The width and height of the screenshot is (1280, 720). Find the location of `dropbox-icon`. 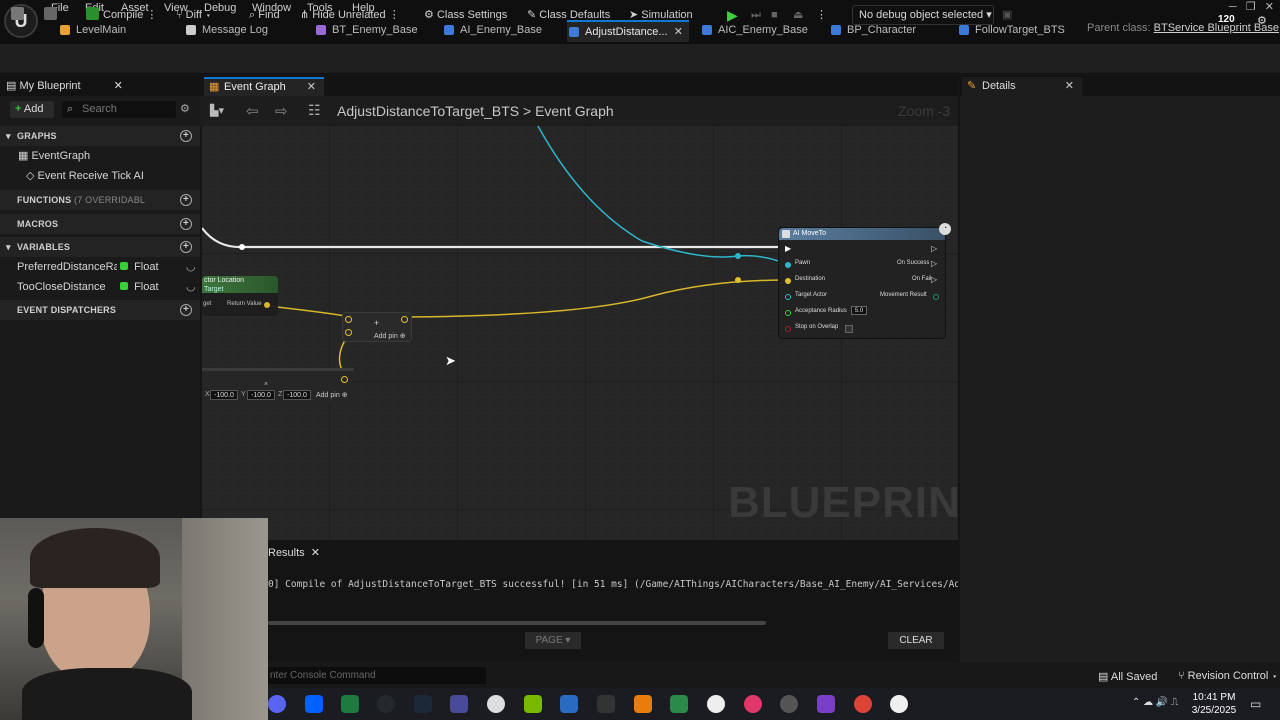

dropbox-icon is located at coordinates (314, 704).